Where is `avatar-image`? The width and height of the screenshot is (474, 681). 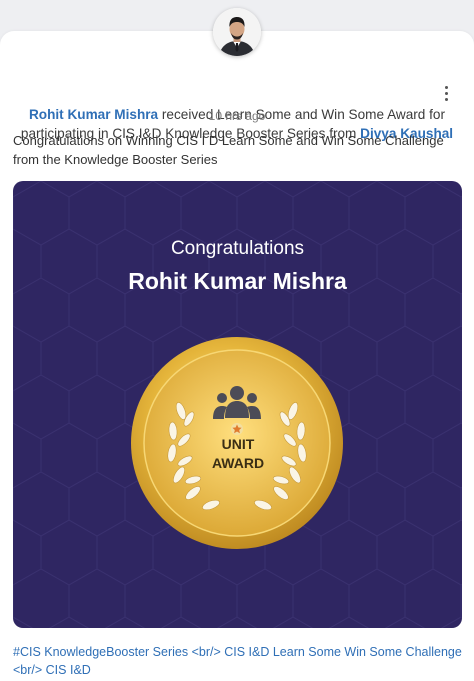 avatar-image is located at coordinates (237, 32).